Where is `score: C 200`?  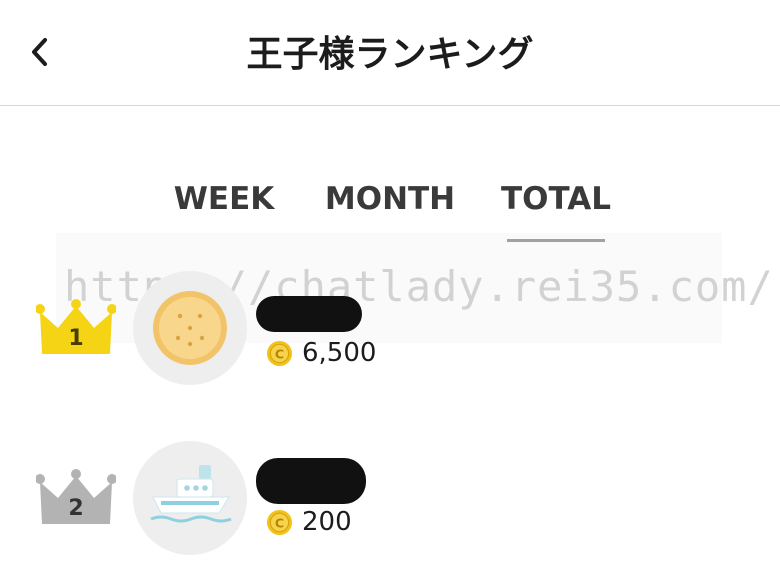
score: C 200 is located at coordinates (309, 522).